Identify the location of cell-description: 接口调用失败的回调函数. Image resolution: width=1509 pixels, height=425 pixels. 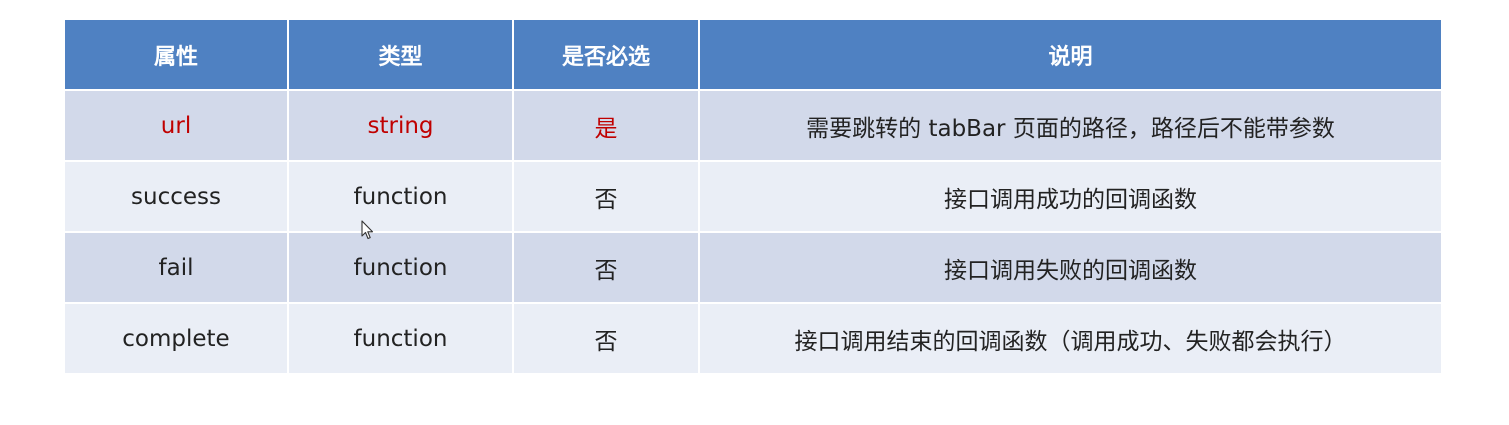
(1070, 267).